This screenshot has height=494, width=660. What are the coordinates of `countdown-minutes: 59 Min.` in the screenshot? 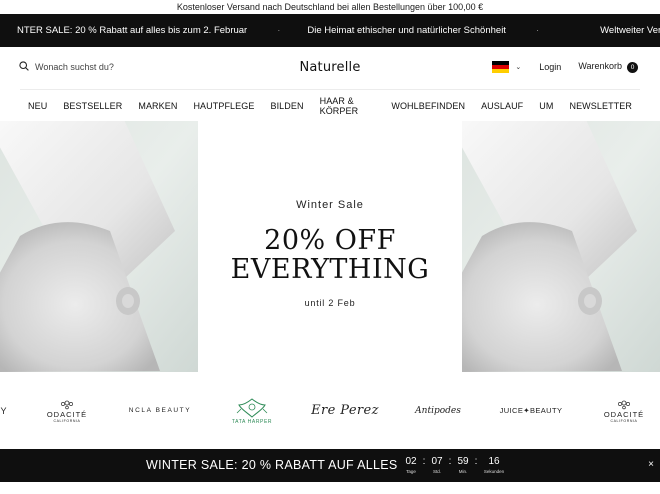 It's located at (463, 465).